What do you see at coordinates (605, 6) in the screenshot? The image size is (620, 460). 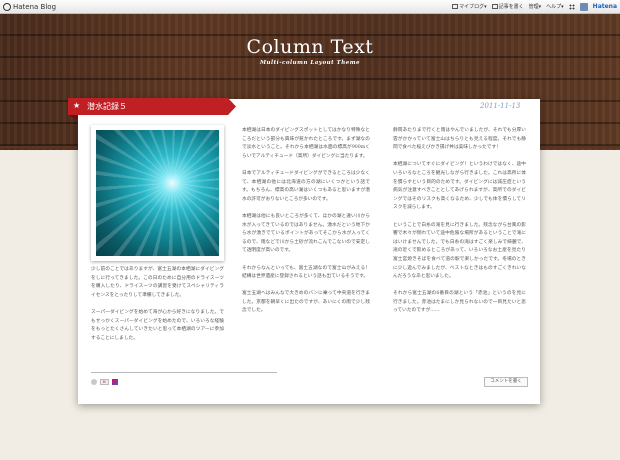 I see `hatena-link: Hatena` at bounding box center [605, 6].